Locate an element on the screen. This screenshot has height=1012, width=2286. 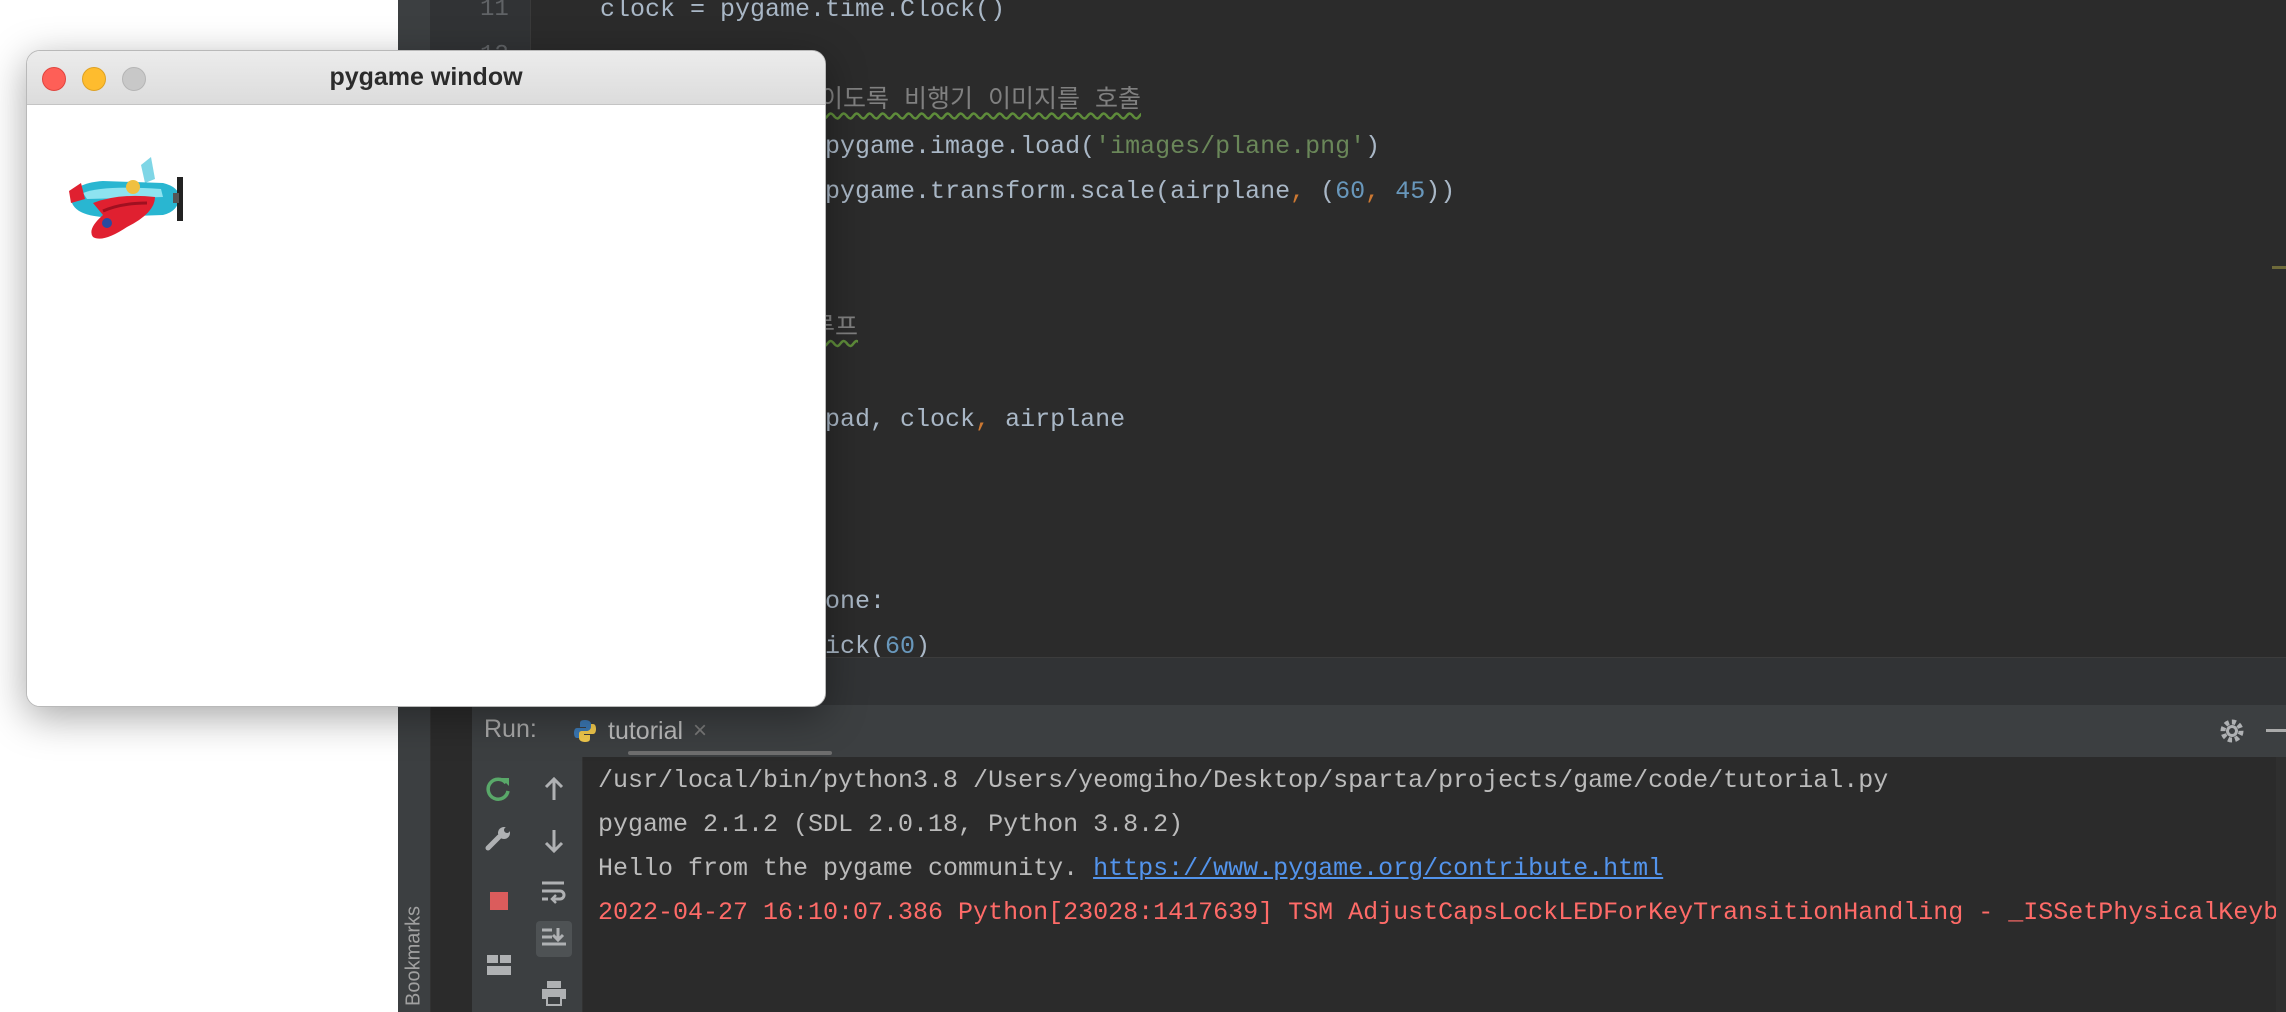
line-number: 11 is located at coordinates (494, 11).